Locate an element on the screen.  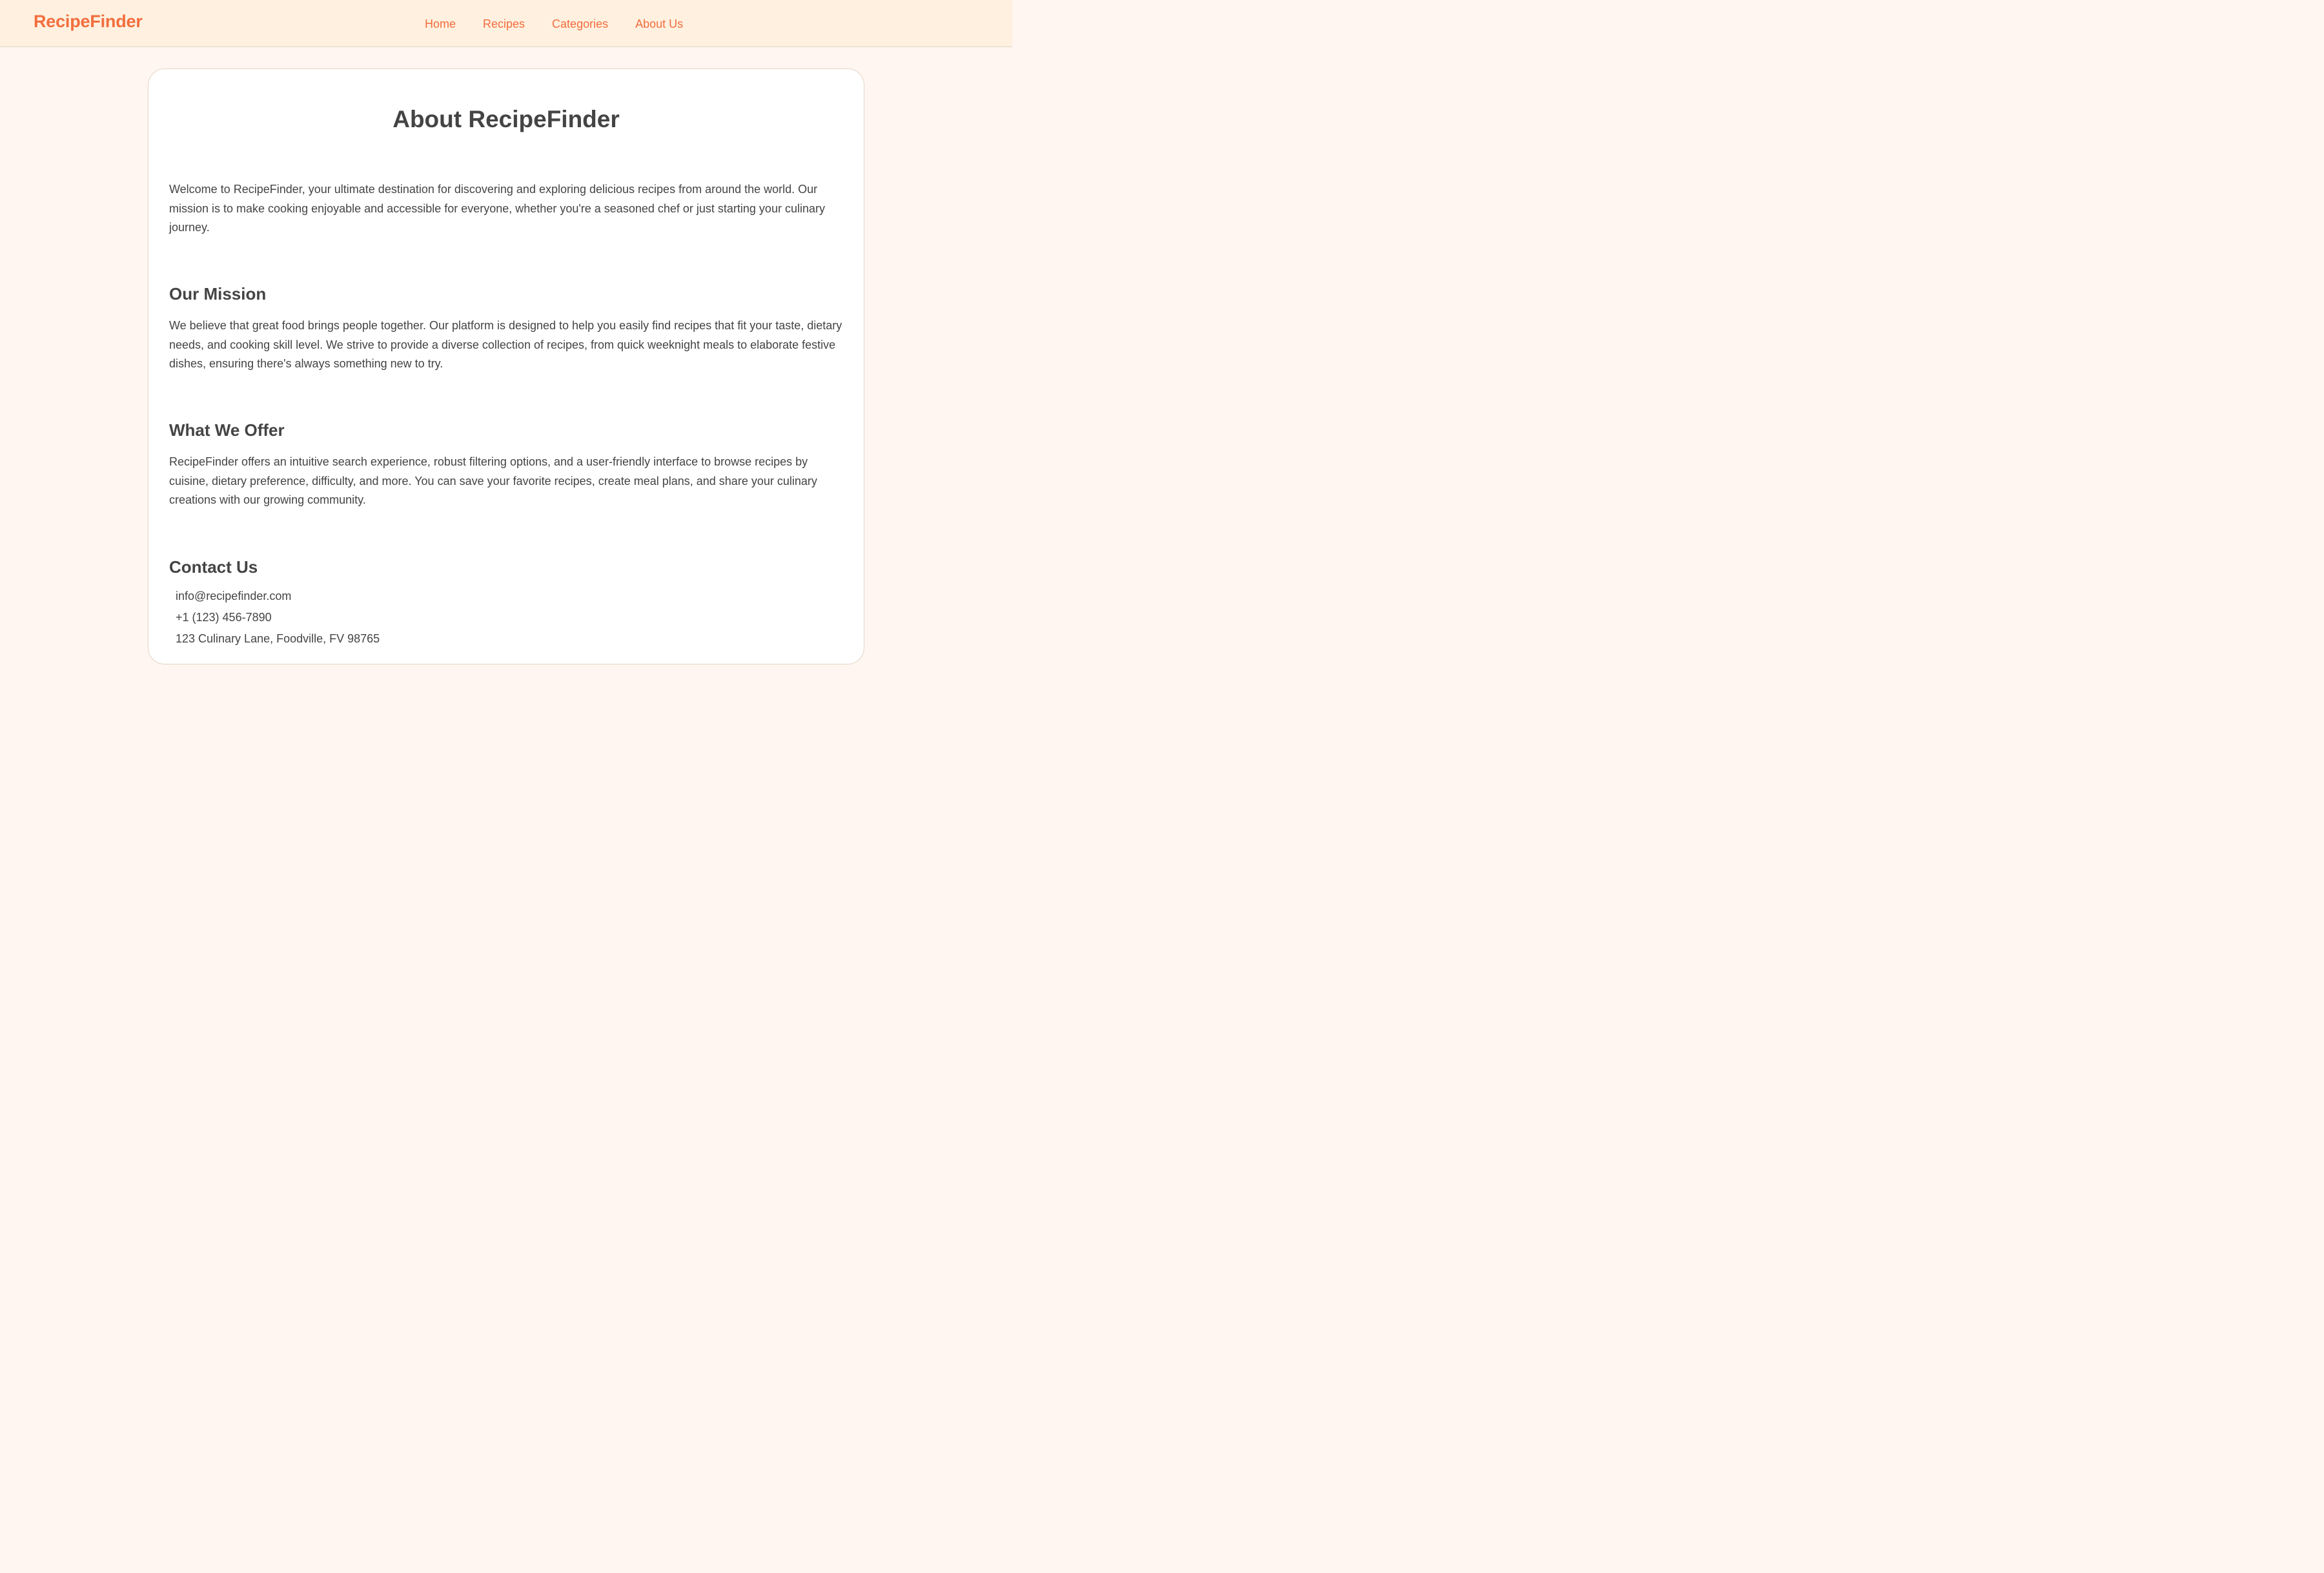
mission-heading: Our Mission is located at coordinates (218, 293).